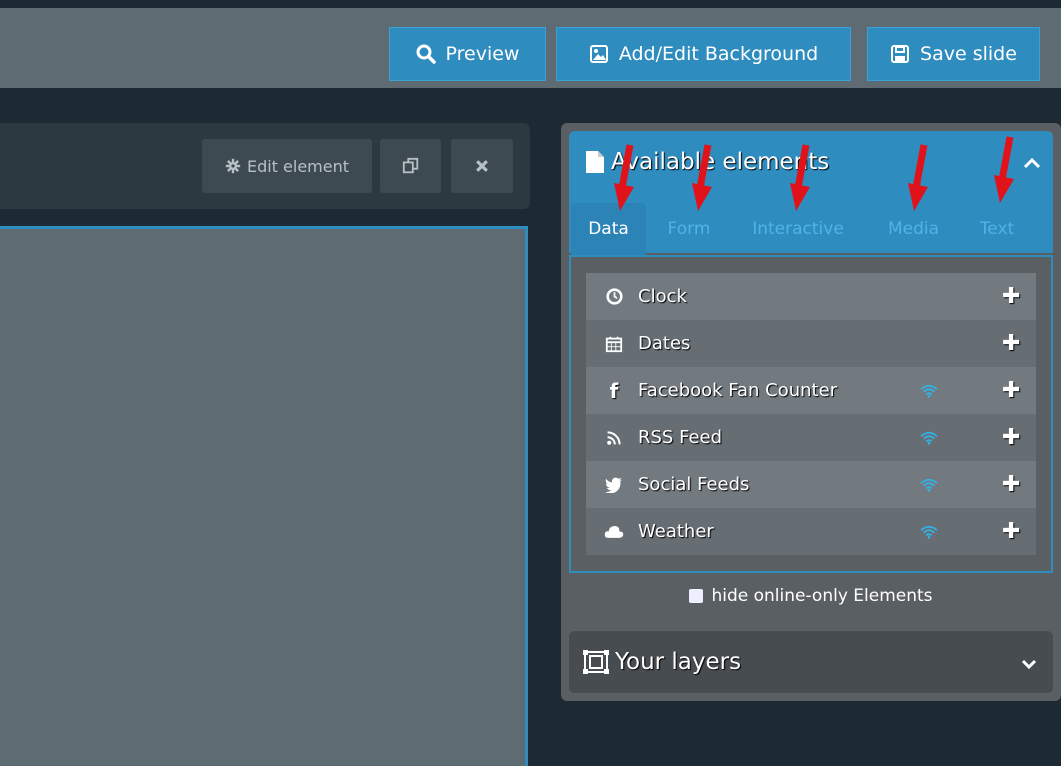 This screenshot has height=766, width=1061. What do you see at coordinates (614, 390) in the screenshot?
I see `facebook-icon: f` at bounding box center [614, 390].